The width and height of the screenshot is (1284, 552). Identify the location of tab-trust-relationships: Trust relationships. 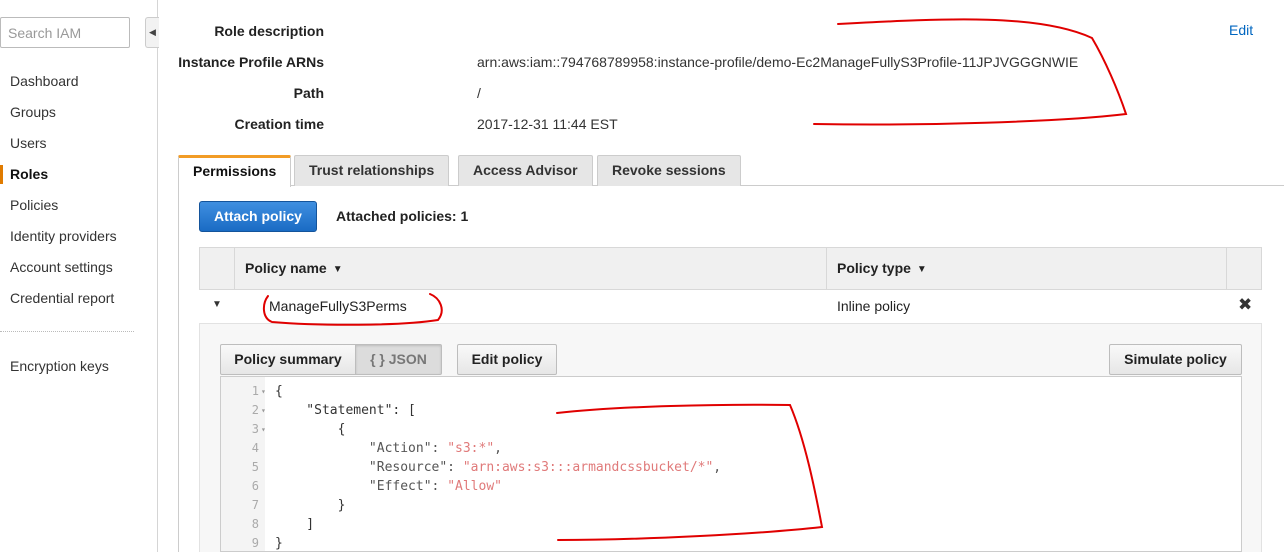
(372, 170).